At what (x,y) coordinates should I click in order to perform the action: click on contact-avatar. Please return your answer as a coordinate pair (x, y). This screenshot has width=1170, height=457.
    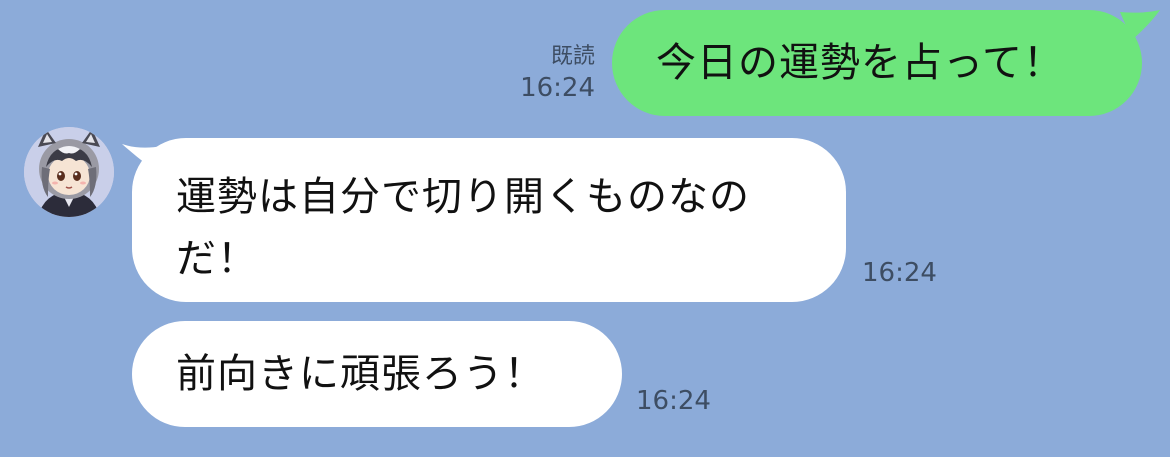
    Looking at the image, I should click on (69, 172).